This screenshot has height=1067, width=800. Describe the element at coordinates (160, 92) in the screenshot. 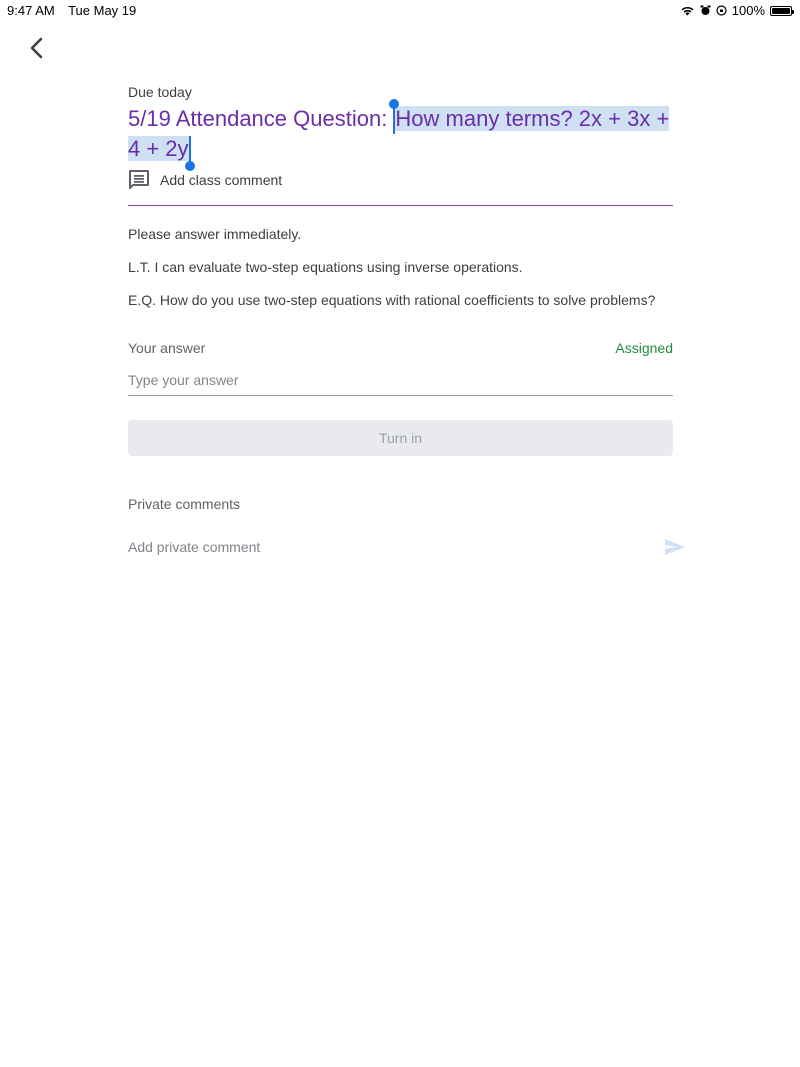

I see `due-date: Due today` at that location.